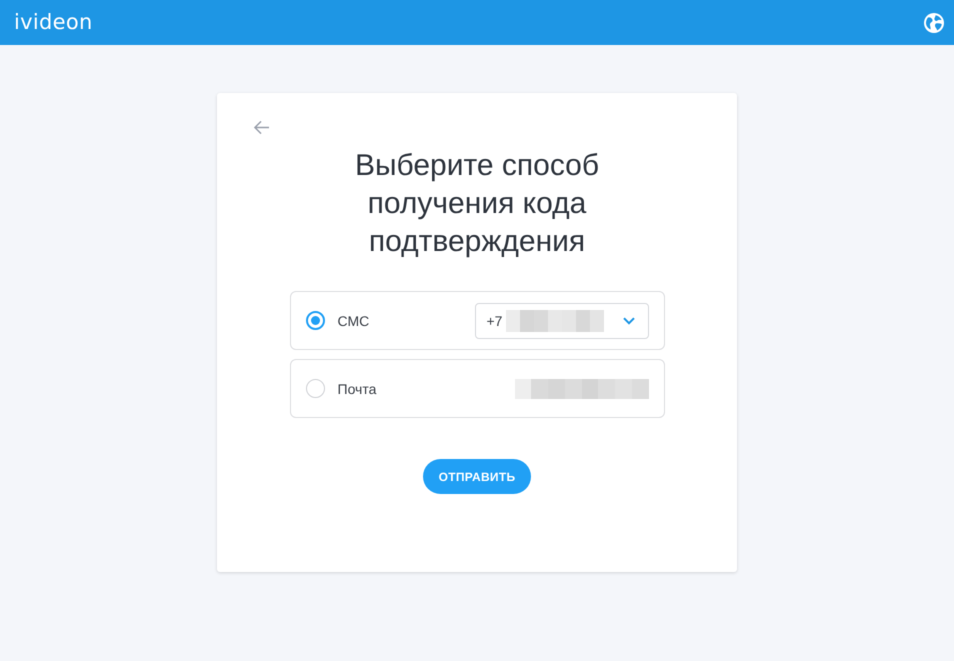 The width and height of the screenshot is (954, 661). Describe the element at coordinates (357, 388) in the screenshot. I see `option-label: Почта` at that location.